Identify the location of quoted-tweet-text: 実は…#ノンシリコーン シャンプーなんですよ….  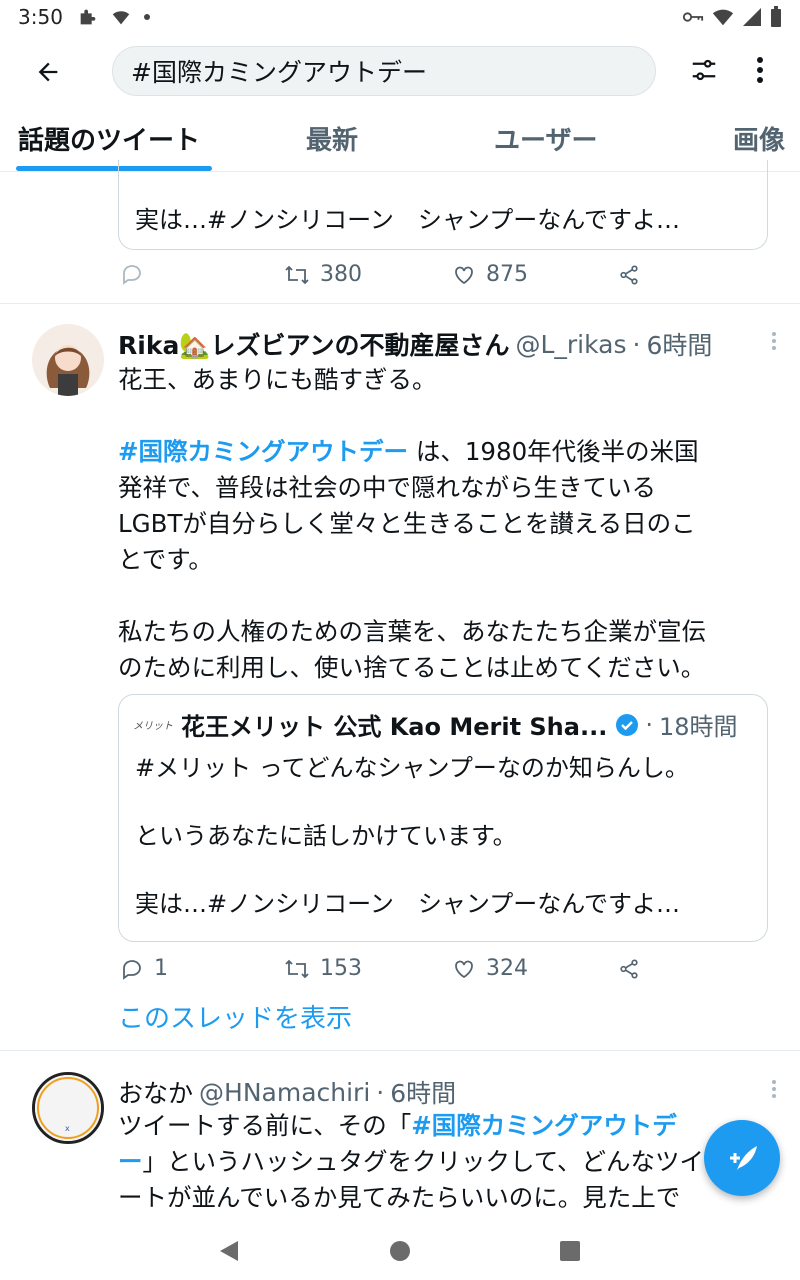
(407, 220).